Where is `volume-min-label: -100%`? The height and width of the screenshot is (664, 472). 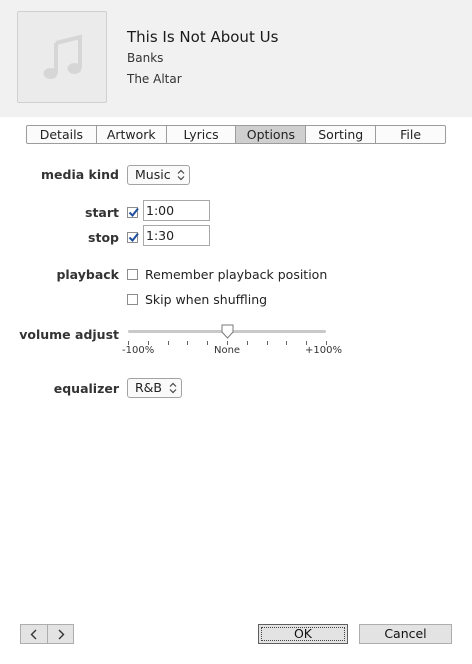 volume-min-label: -100% is located at coordinates (138, 350).